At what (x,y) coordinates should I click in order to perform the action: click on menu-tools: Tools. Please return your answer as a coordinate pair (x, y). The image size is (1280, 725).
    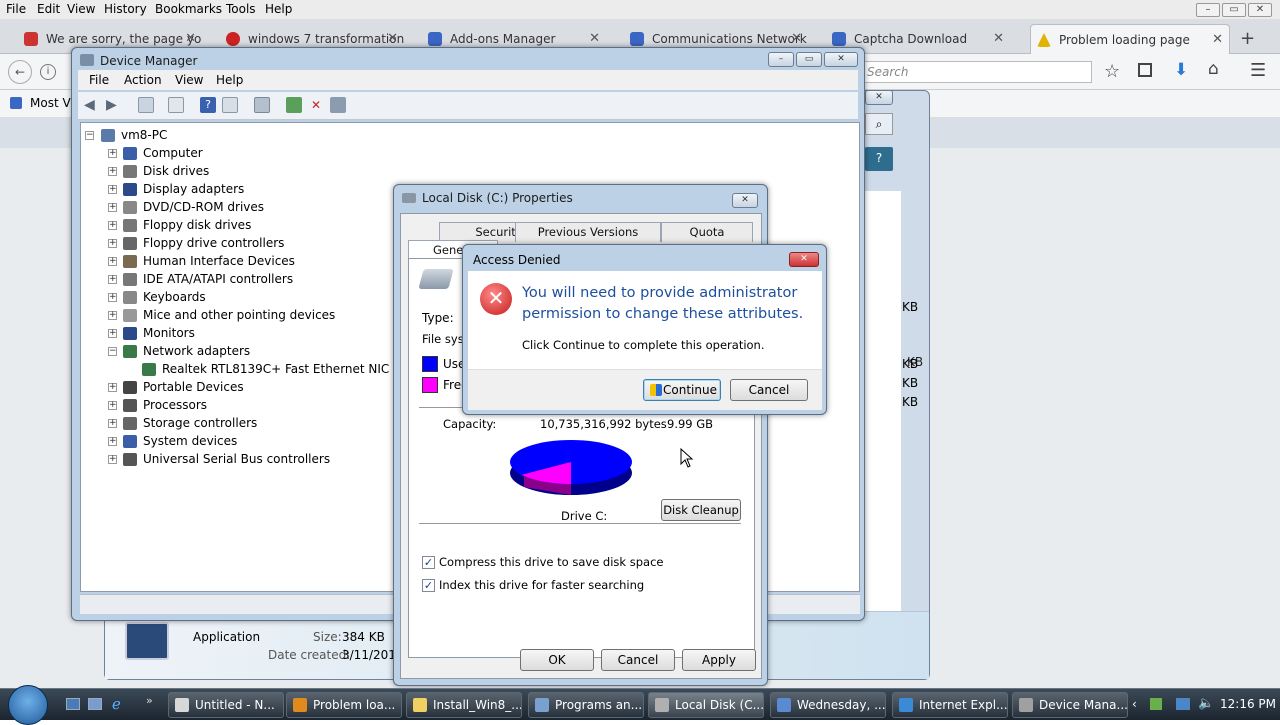
    Looking at the image, I should click on (241, 9).